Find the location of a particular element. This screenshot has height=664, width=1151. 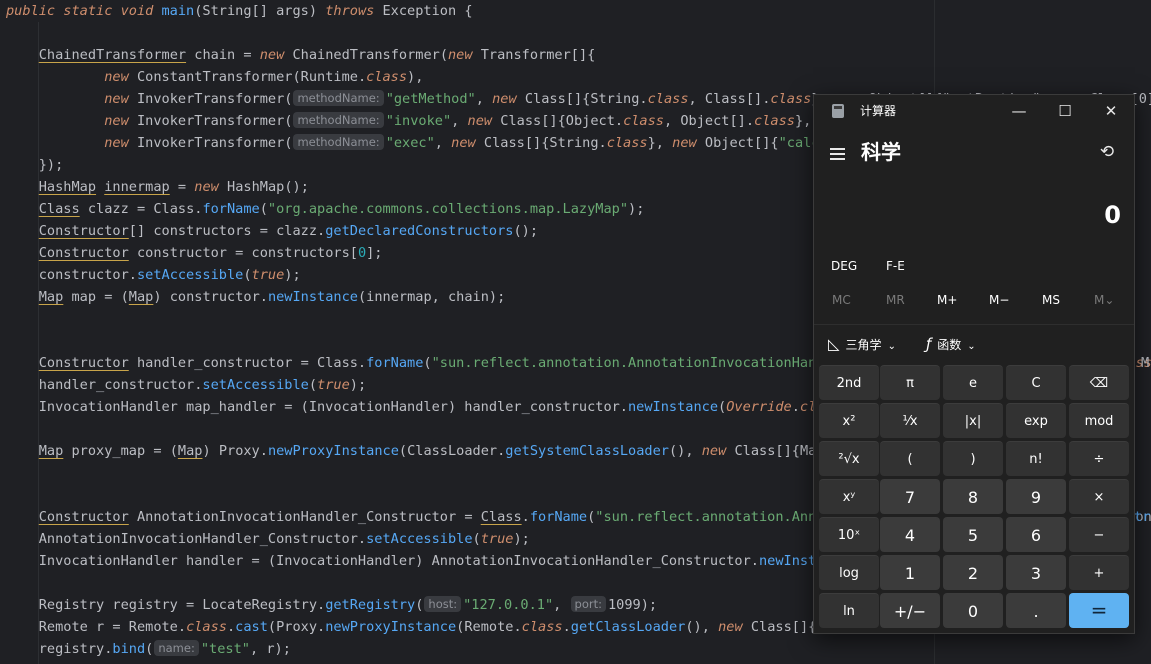

parameter-hint: methodName: is located at coordinates (338, 98).